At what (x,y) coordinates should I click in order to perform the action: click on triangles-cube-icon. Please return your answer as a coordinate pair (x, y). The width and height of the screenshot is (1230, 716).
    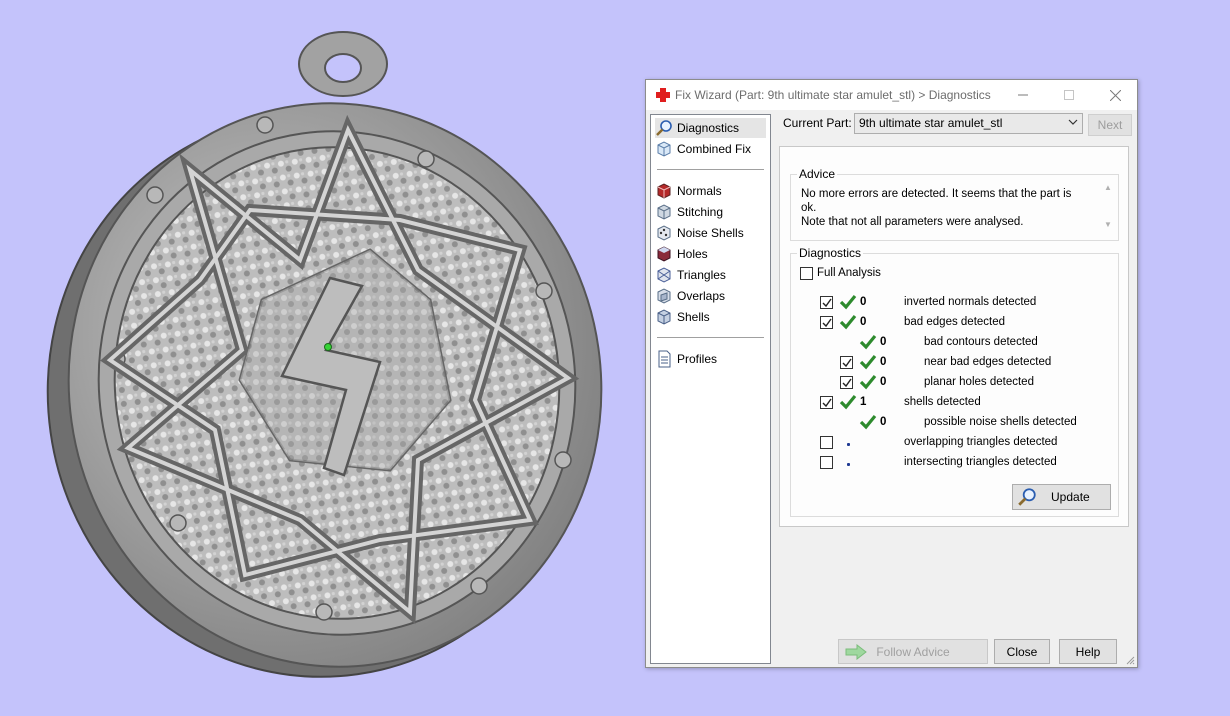
    Looking at the image, I should click on (664, 275).